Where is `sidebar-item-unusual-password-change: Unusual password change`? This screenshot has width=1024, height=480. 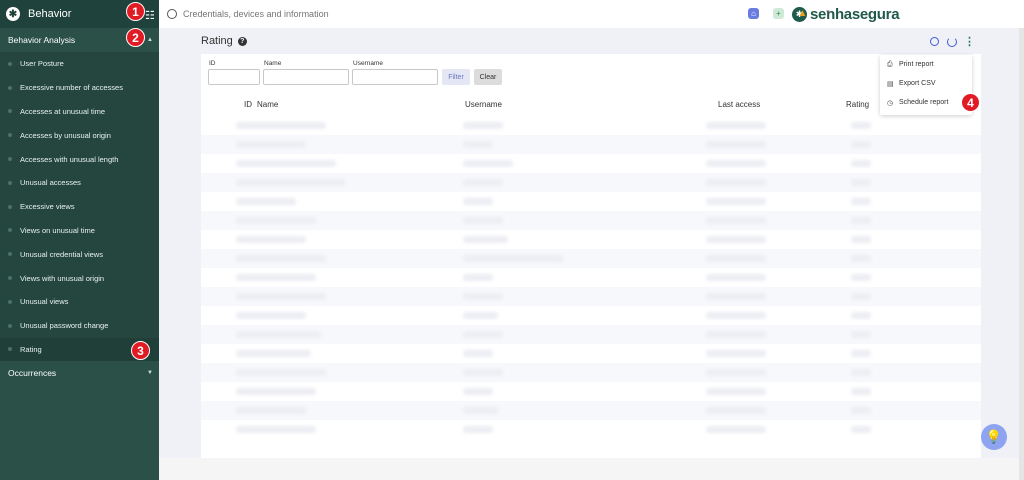
sidebar-item-unusual-password-change: Unusual password change is located at coordinates (79, 326).